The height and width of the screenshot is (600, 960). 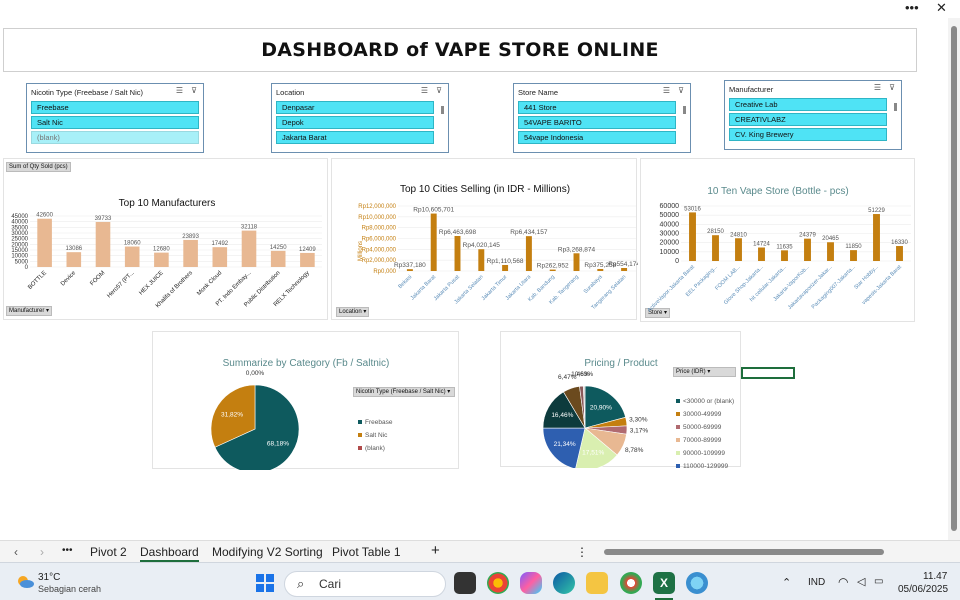 What do you see at coordinates (49, 577) in the screenshot?
I see `temperature: 31°C` at bounding box center [49, 577].